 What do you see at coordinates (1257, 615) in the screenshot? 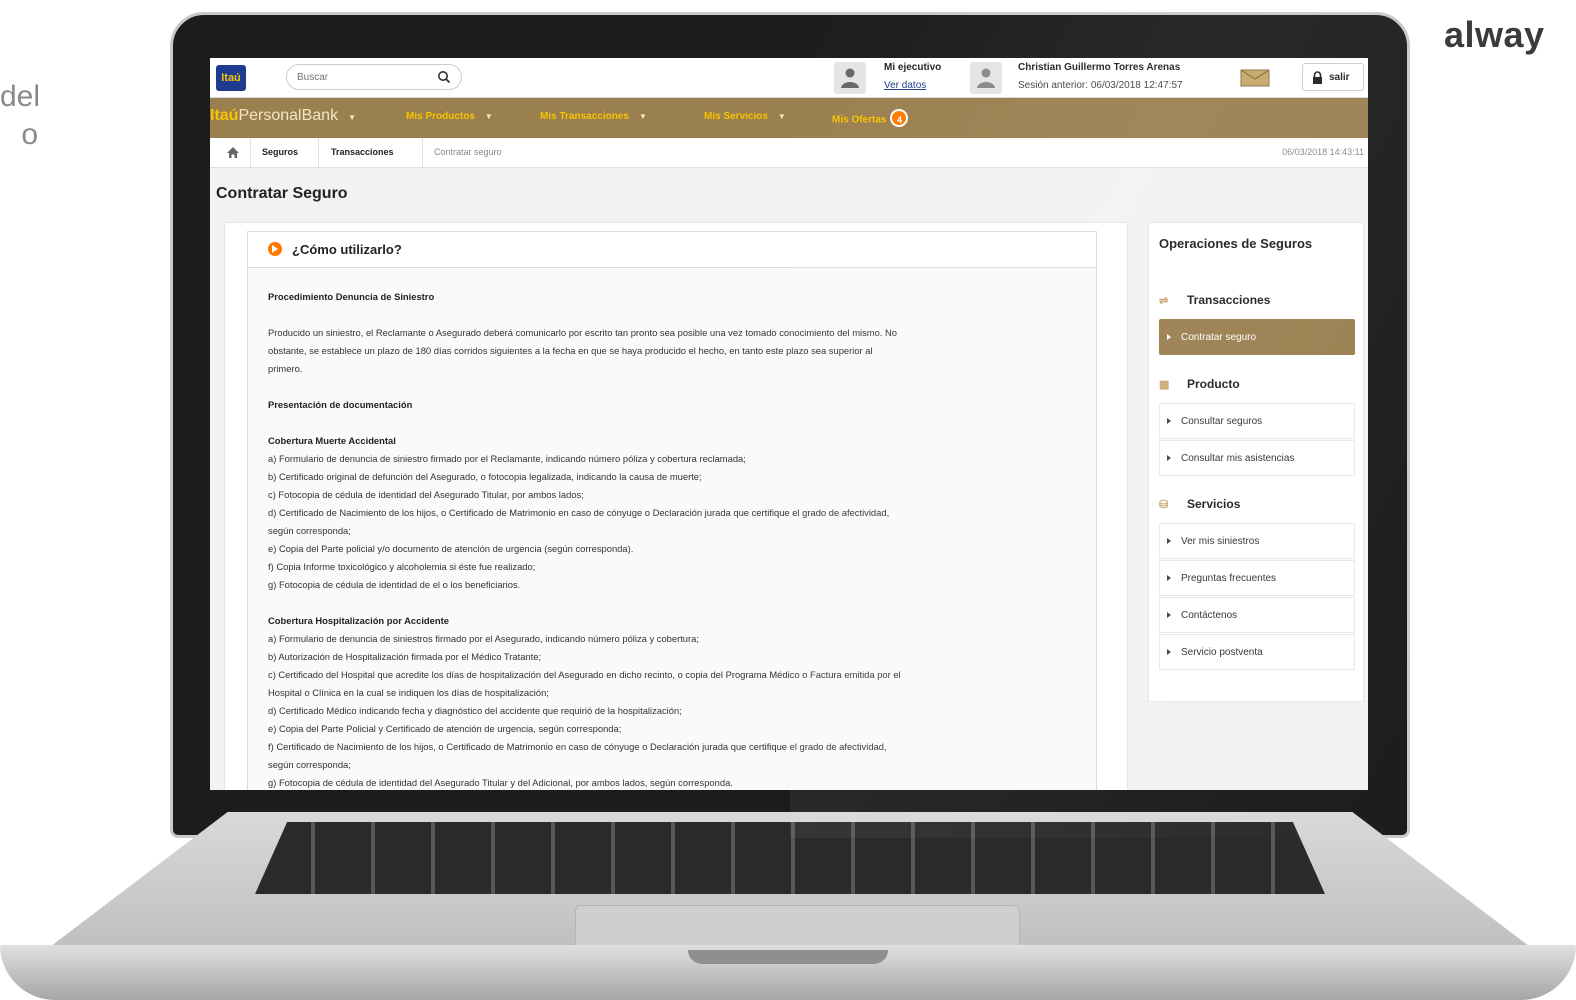
I see `sidebar-item-contactenos: Contáctenos` at bounding box center [1257, 615].